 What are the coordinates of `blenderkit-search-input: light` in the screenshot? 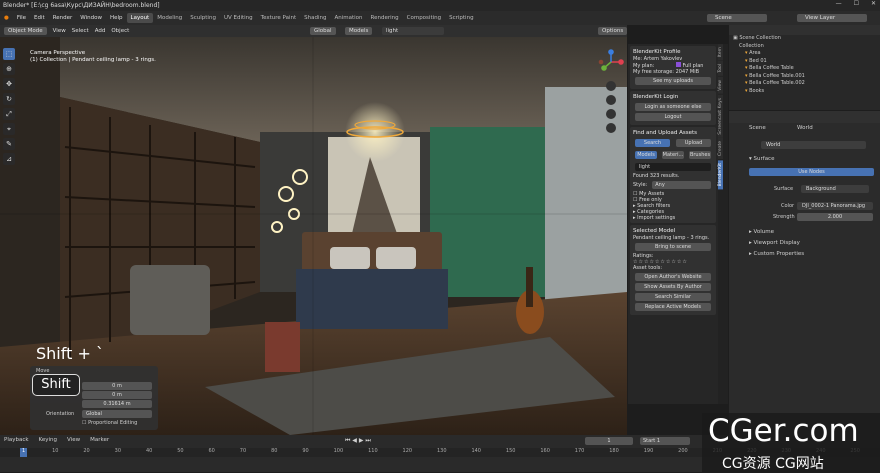 It's located at (413, 31).